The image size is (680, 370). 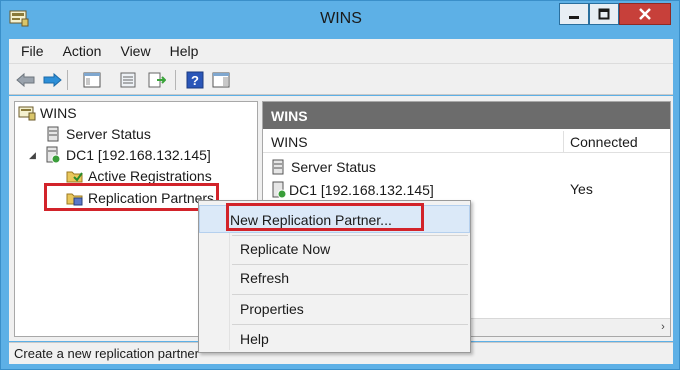 I want to click on menu-item-label: Replicate Now, so click(x=285, y=249).